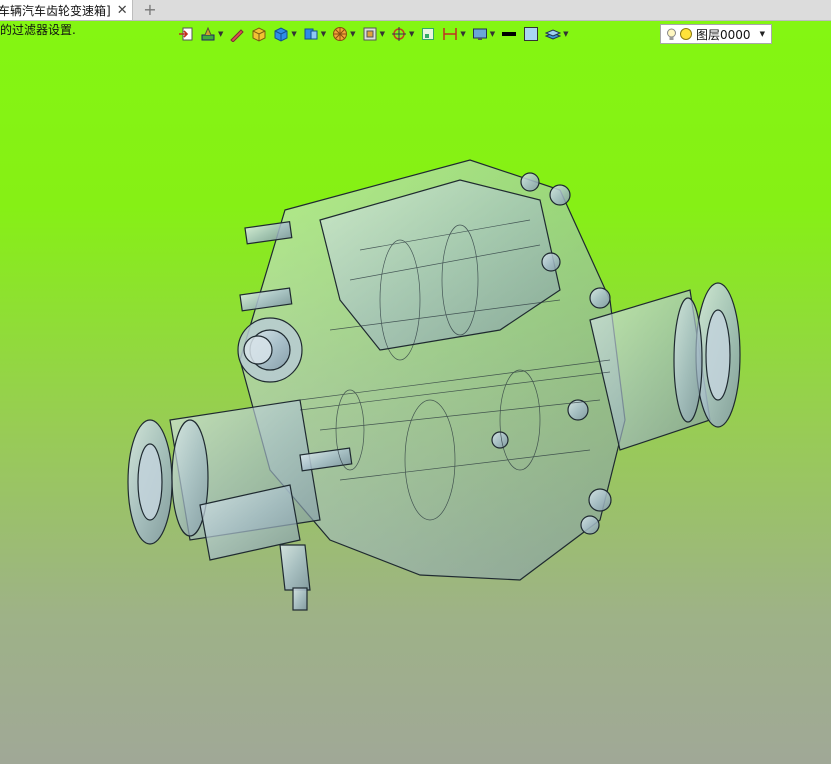 The height and width of the screenshot is (764, 831). I want to click on tab-title: 车辆汽车齿轮变速箱], so click(55, 10).